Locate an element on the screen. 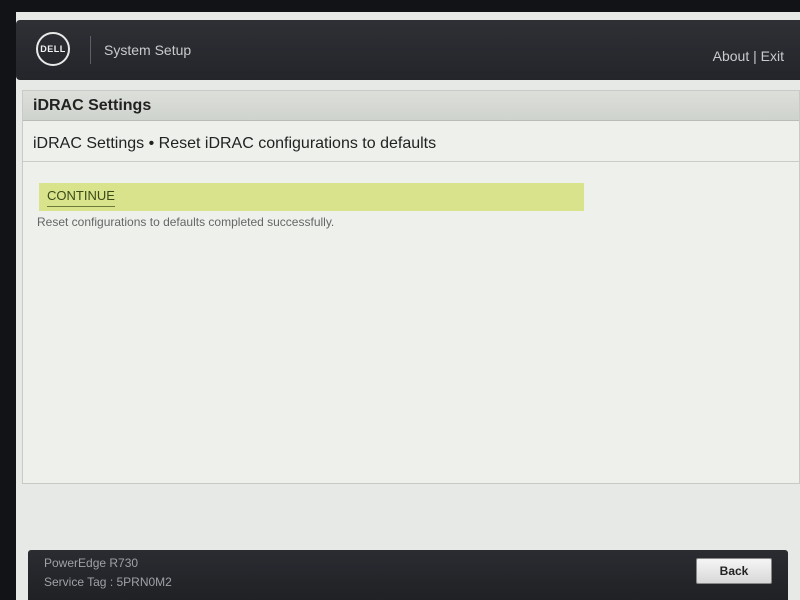  service-tag: Service Tag : 5PRN0M2 is located at coordinates (108, 582).